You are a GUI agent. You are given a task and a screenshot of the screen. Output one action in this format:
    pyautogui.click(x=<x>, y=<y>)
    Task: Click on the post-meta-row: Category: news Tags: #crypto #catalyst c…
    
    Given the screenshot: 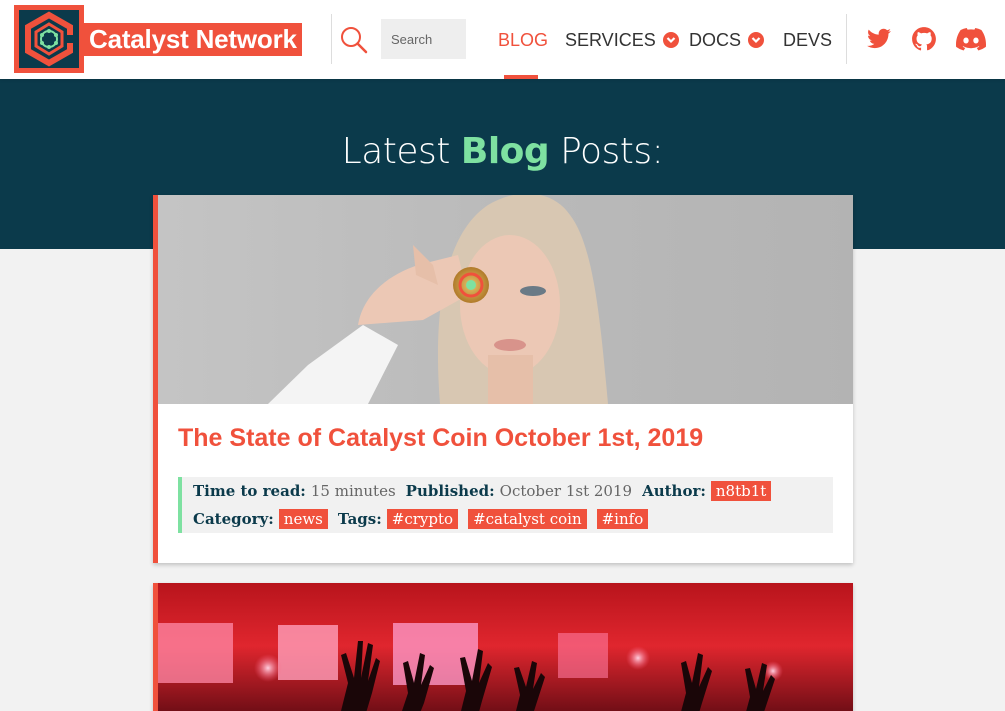 What is the action you would take?
    pyautogui.click(x=425, y=519)
    